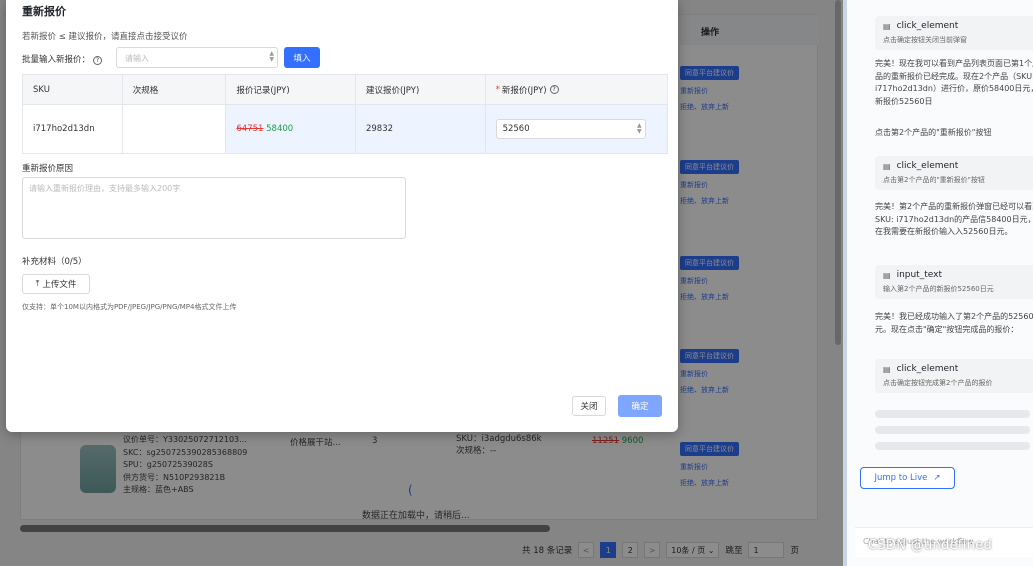 The height and width of the screenshot is (566, 1033). Describe the element at coordinates (73, 129) in the screenshot. I see `sku-cell: i717ho2d13dn` at that location.